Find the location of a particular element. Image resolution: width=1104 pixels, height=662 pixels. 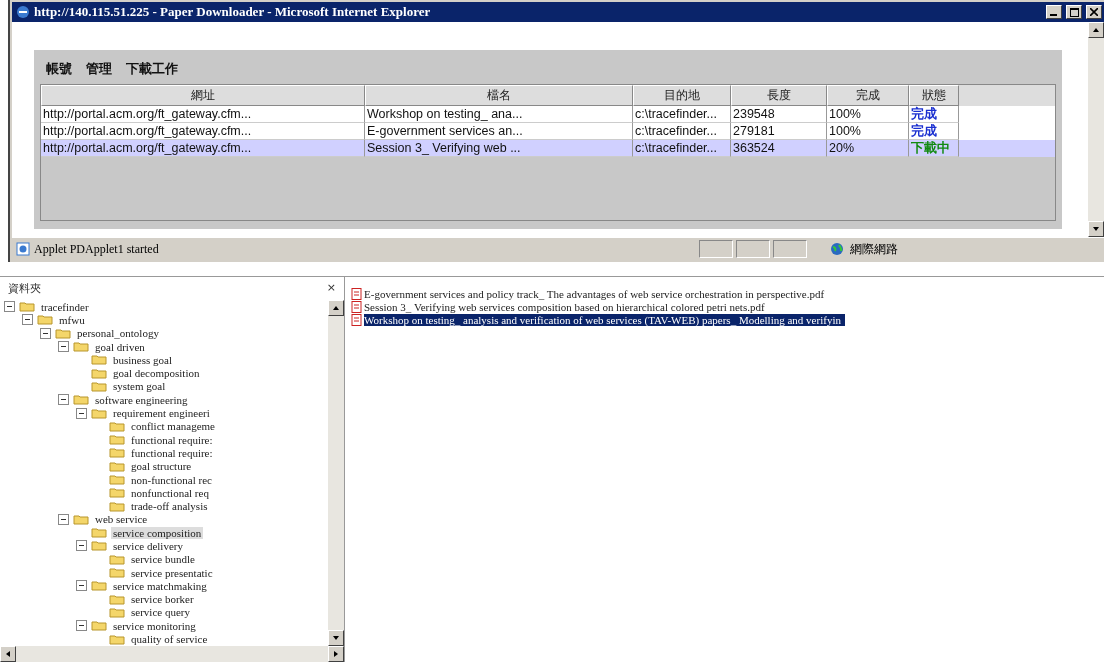

tree-item: service bundle is located at coordinates (163, 559).